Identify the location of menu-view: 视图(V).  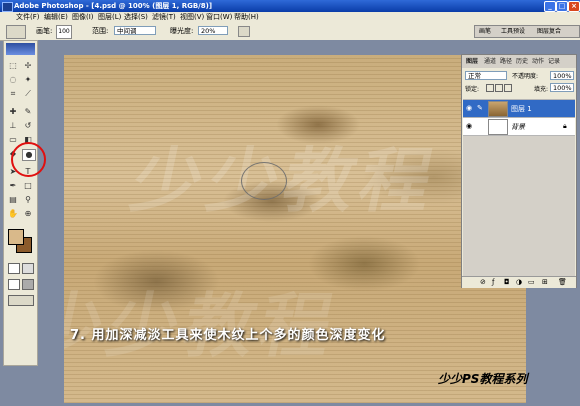
(192, 17).